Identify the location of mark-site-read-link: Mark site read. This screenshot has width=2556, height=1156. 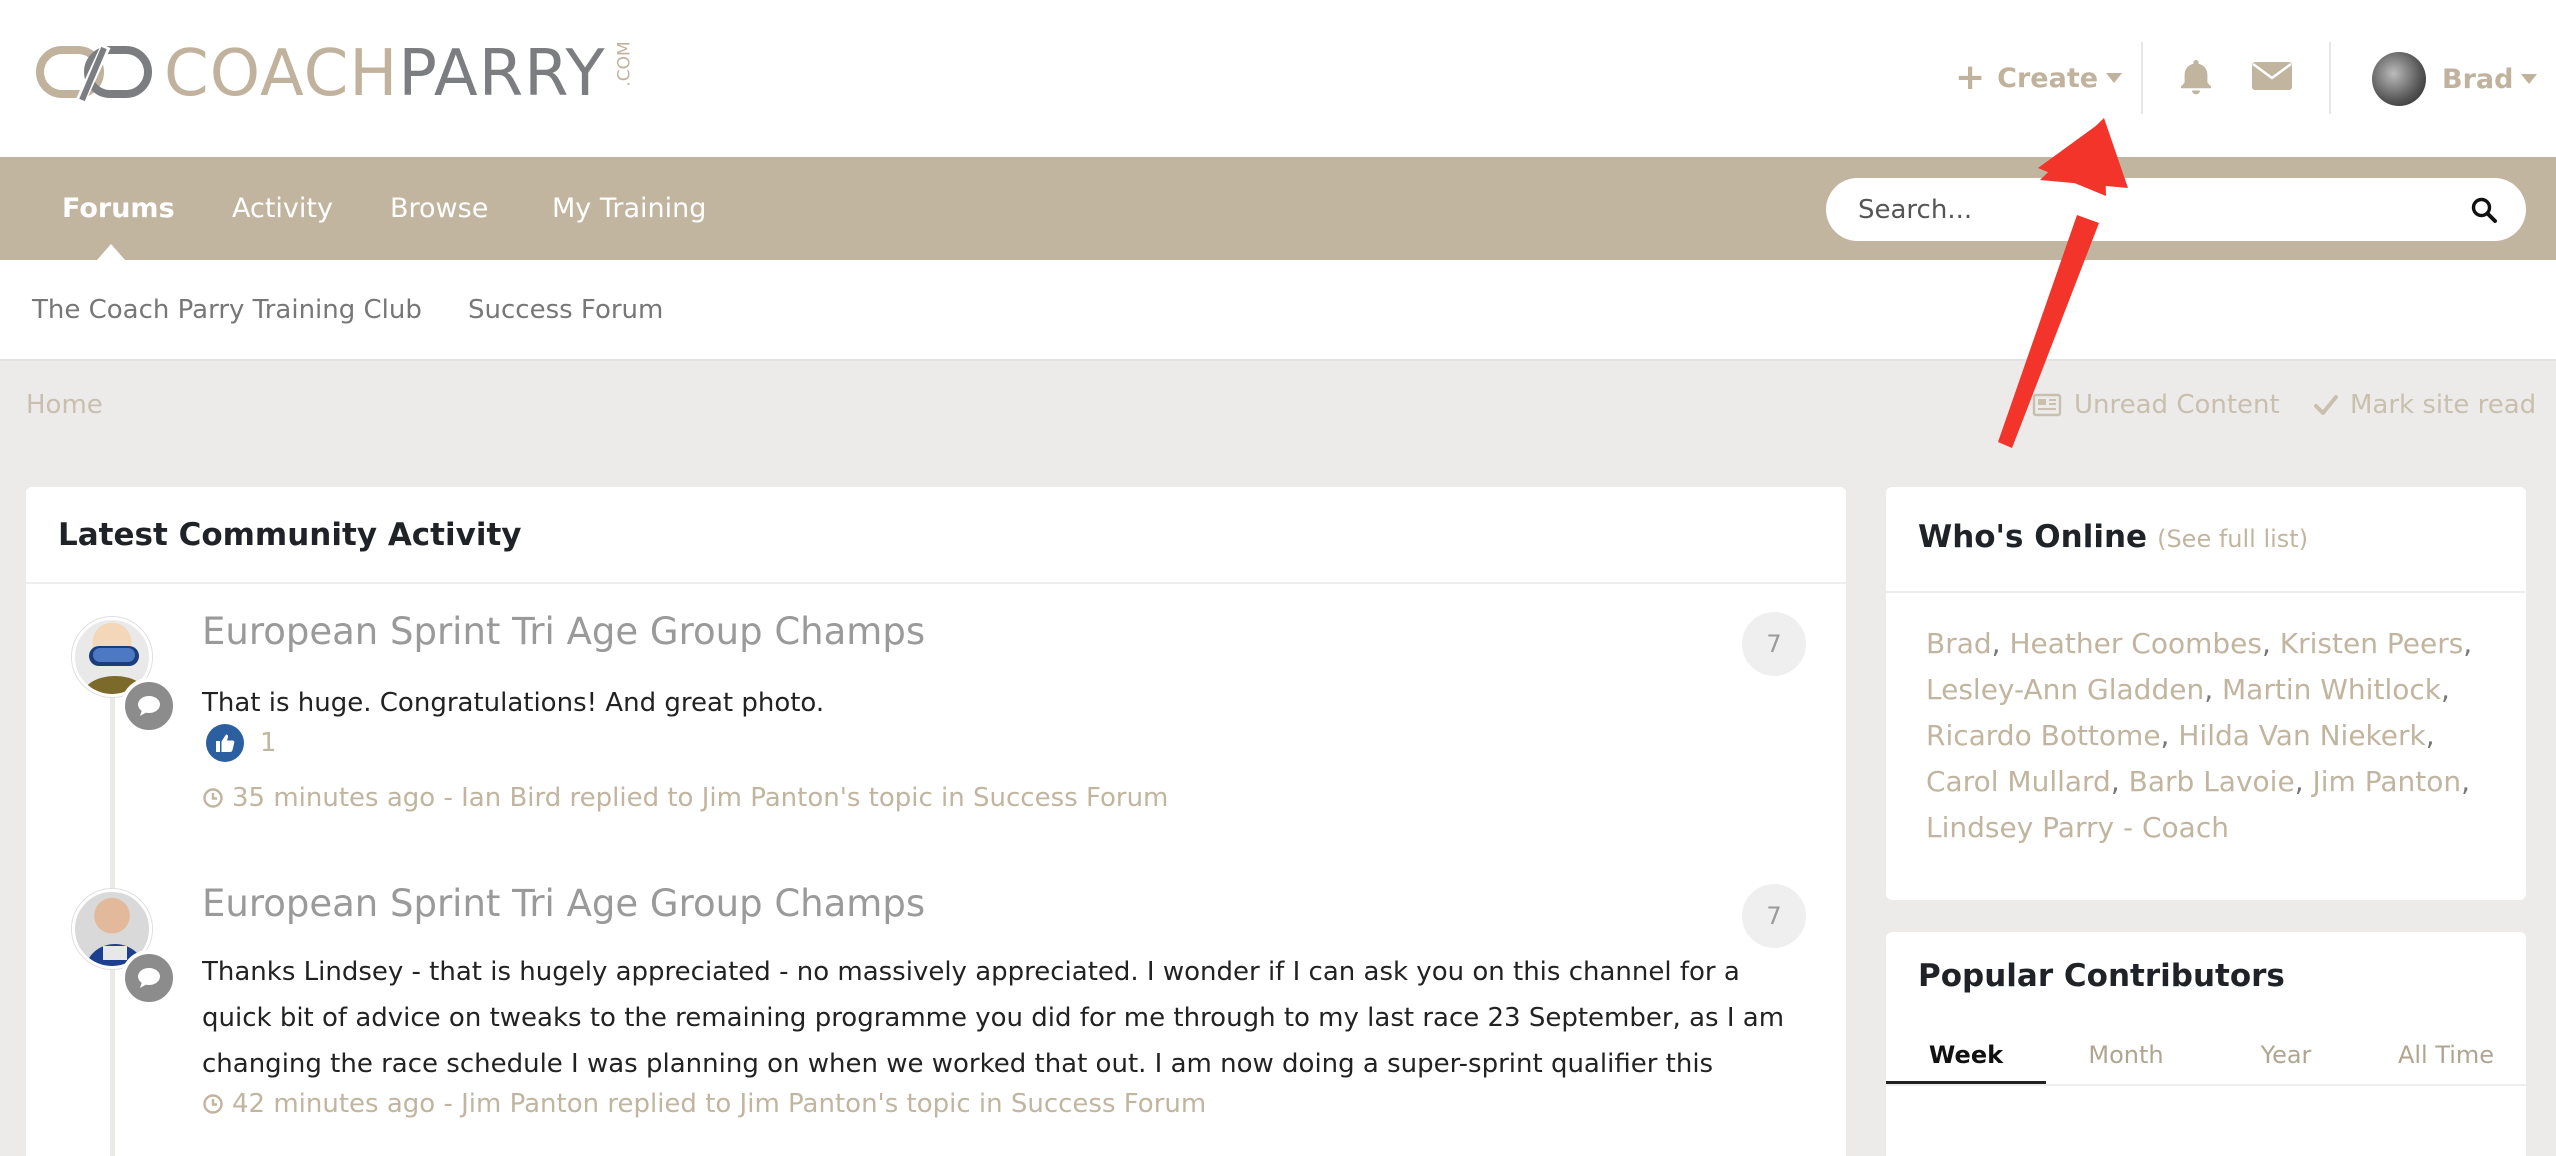
(2425, 405).